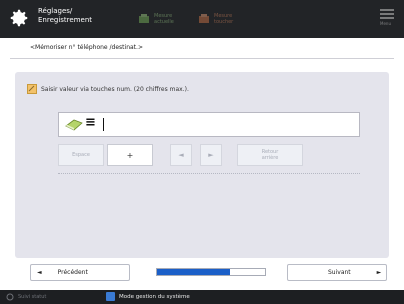 The height and width of the screenshot is (304, 404). What do you see at coordinates (32, 297) in the screenshot?
I see `status-monitor-label: Suivi statut` at bounding box center [32, 297].